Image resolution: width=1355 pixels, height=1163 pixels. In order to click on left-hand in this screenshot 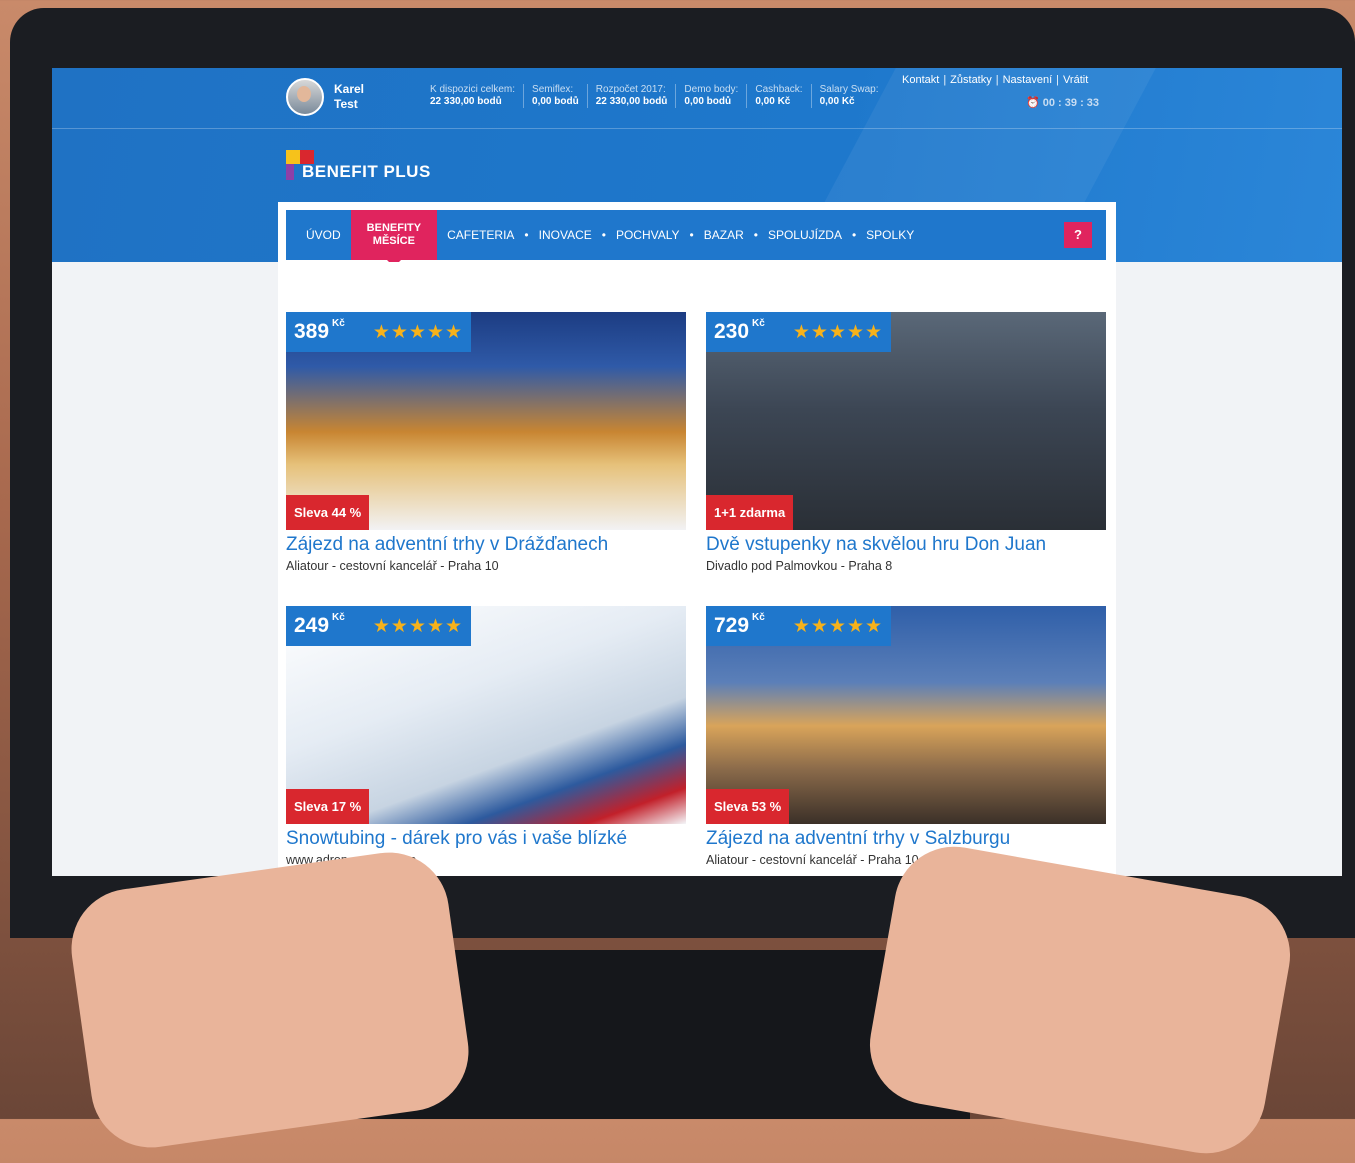, I will do `click(270, 1000)`.